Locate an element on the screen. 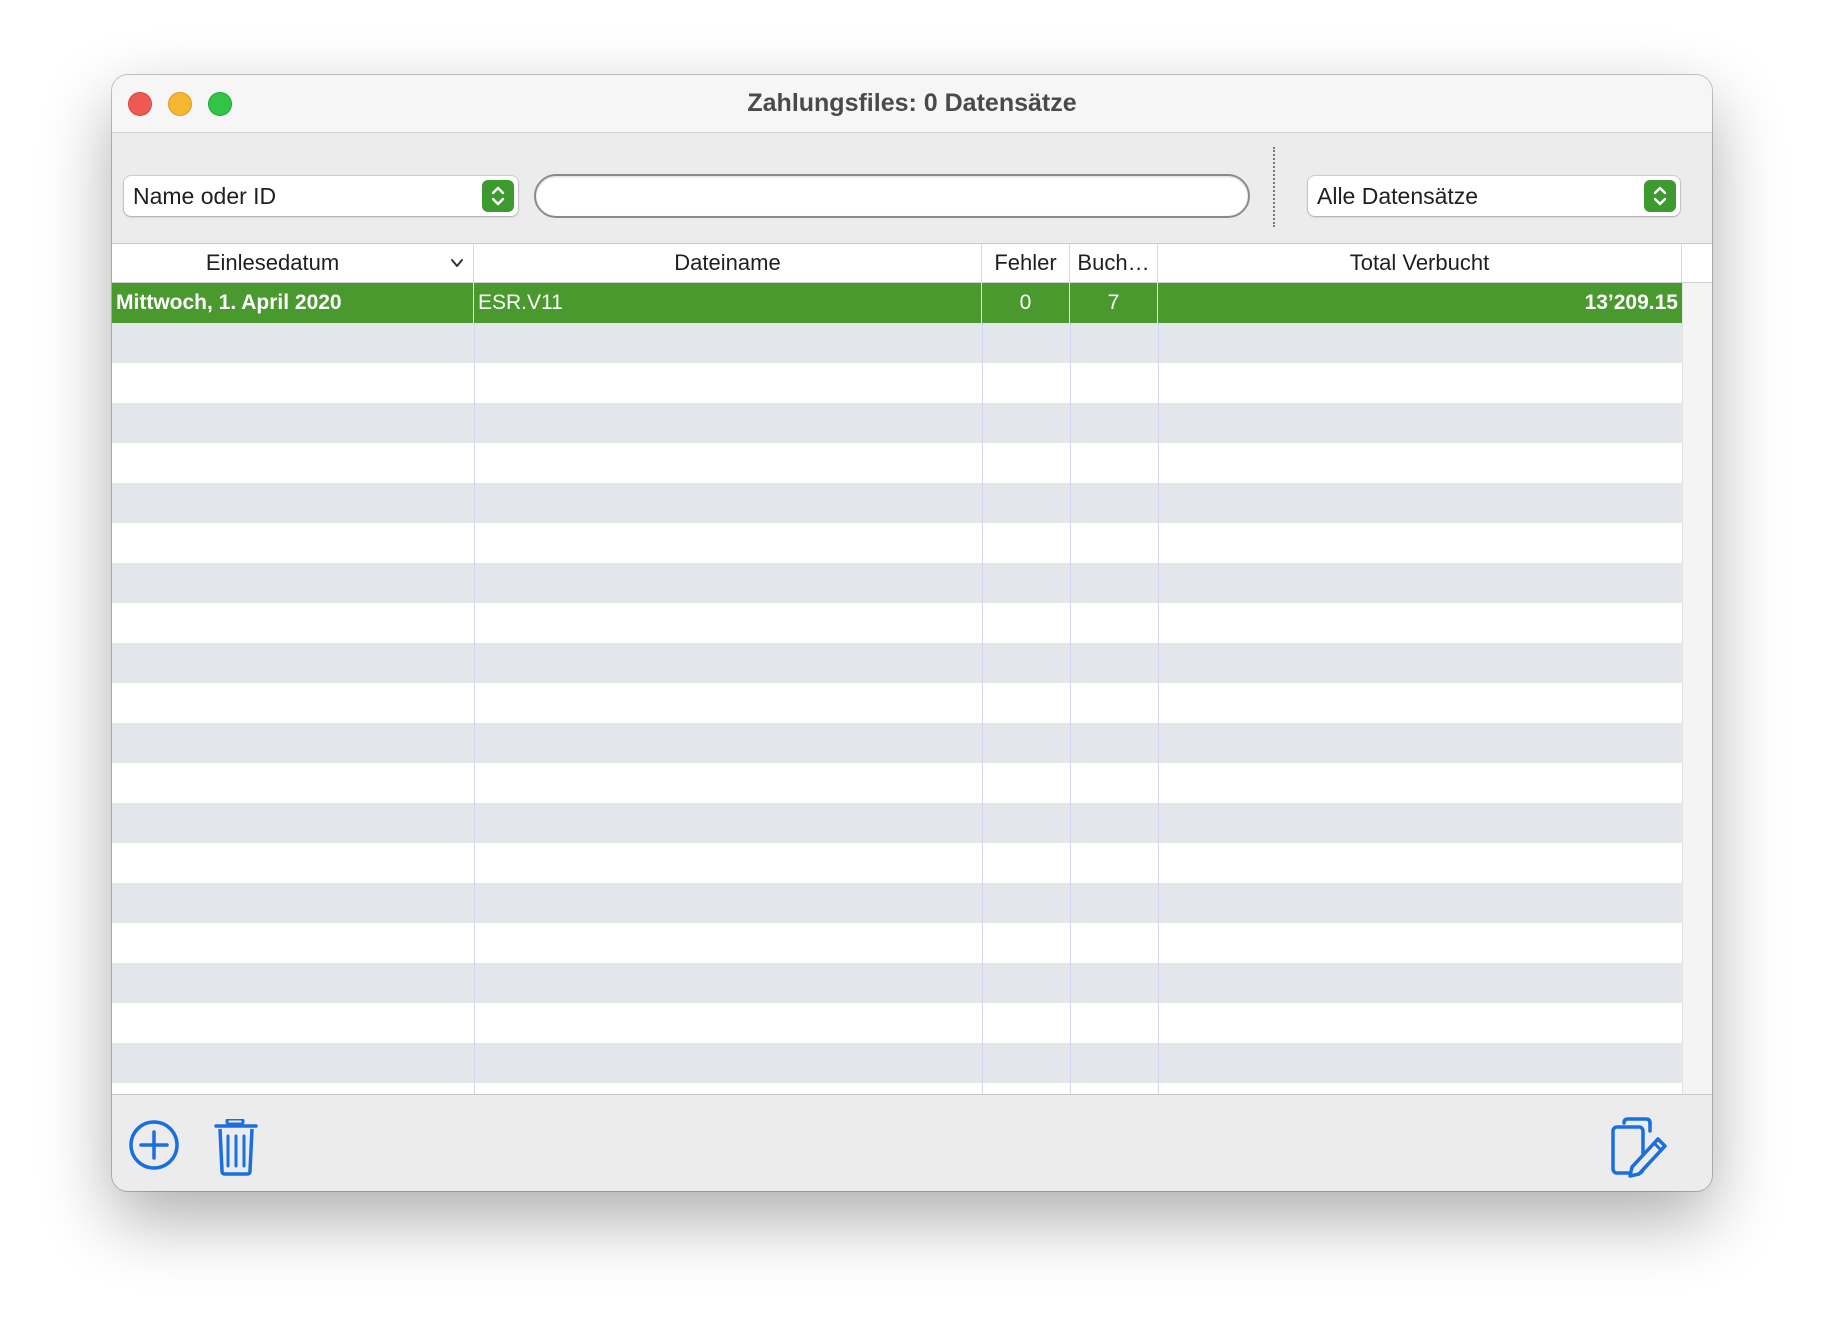 This screenshot has width=1824, height=1340. delete-button is located at coordinates (244, 1148).